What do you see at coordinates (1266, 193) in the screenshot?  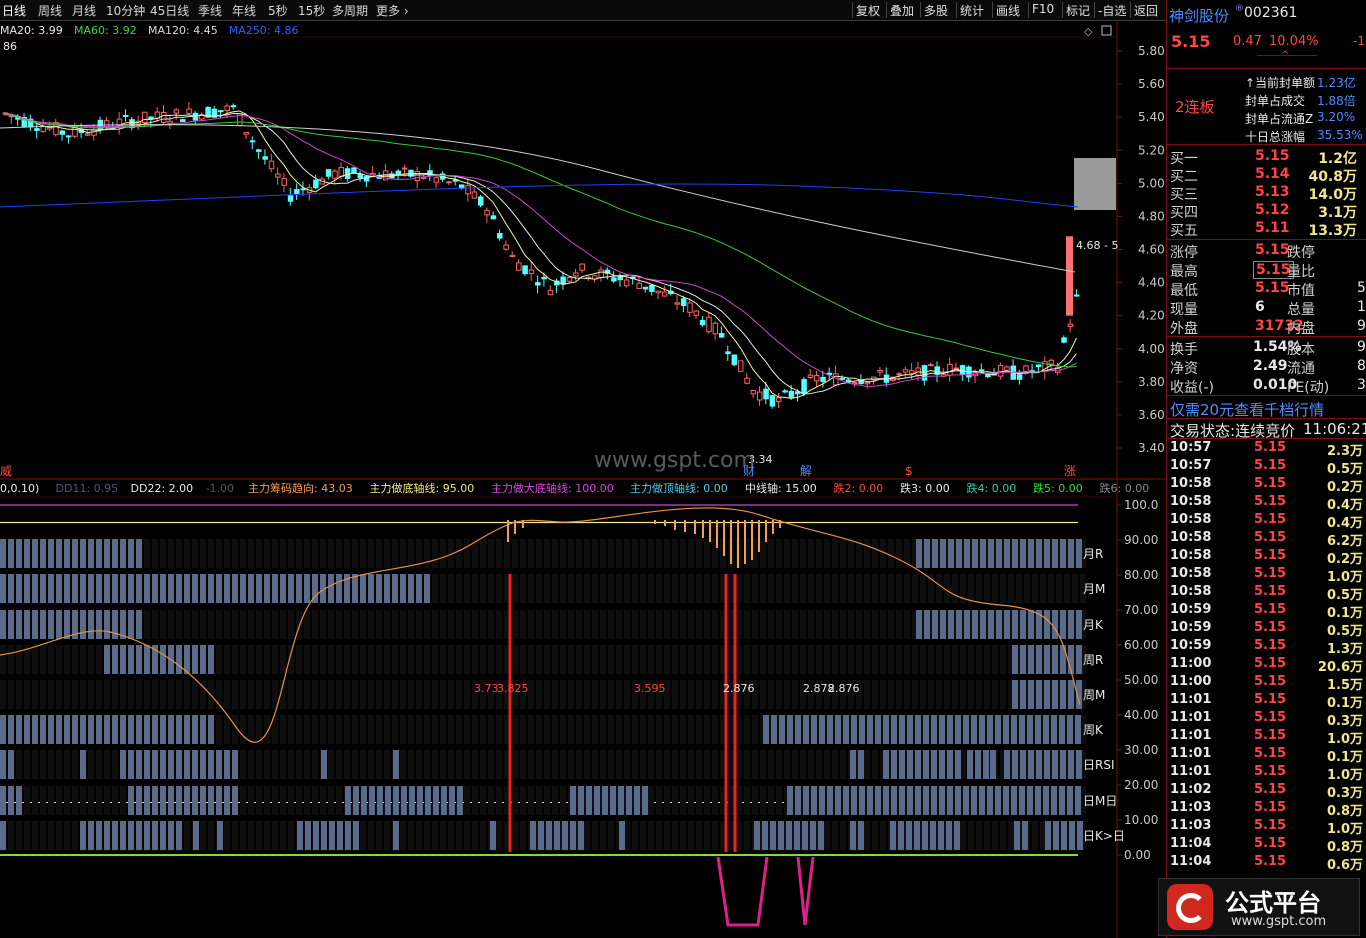 I see `order-book-row: 买三 5.13 14.0万` at bounding box center [1266, 193].